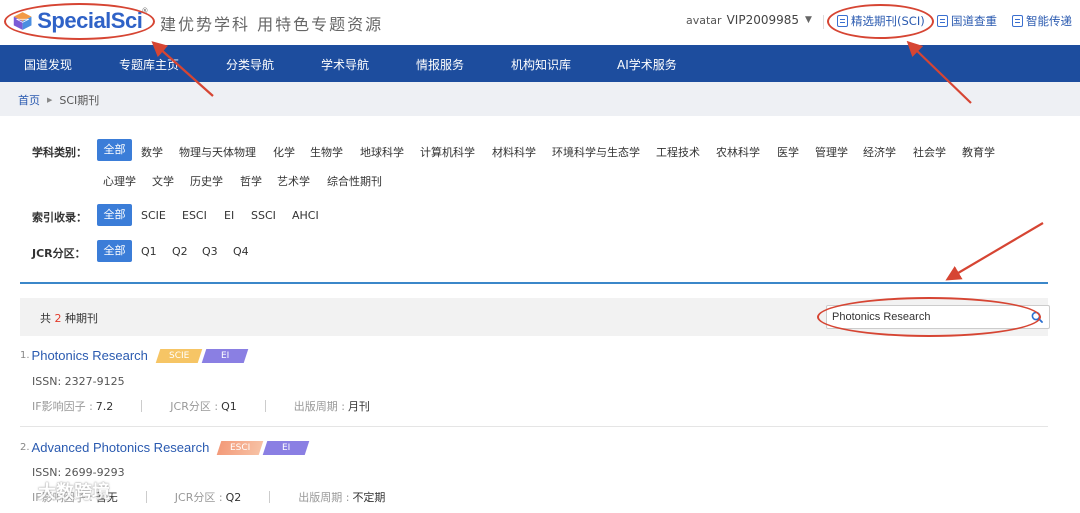 This screenshot has width=1080, height=513. Describe the element at coordinates (194, 215) in the screenshot. I see `index-chip: ESCI` at that location.